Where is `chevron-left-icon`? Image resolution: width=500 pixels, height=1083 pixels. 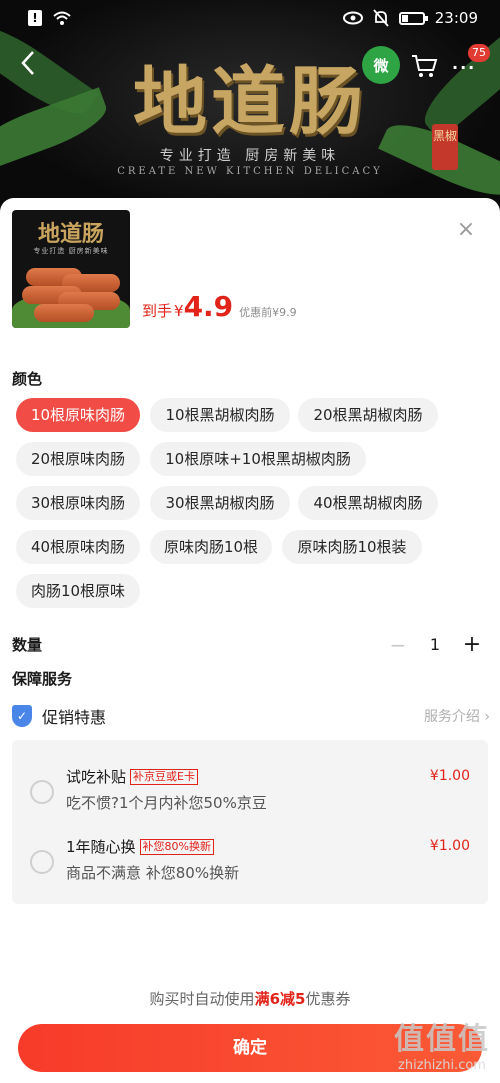
chevron-left-icon is located at coordinates (27, 63).